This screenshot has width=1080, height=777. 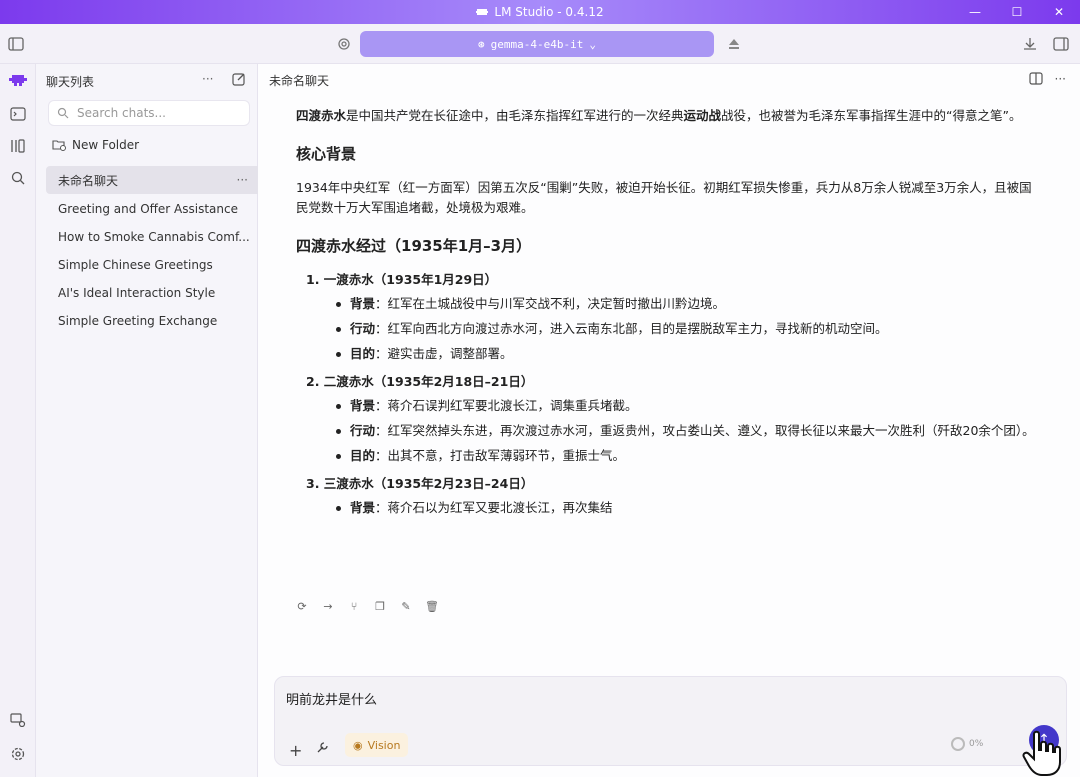 I want to click on window-controls: — ☐ ✕, so click(x=1017, y=12).